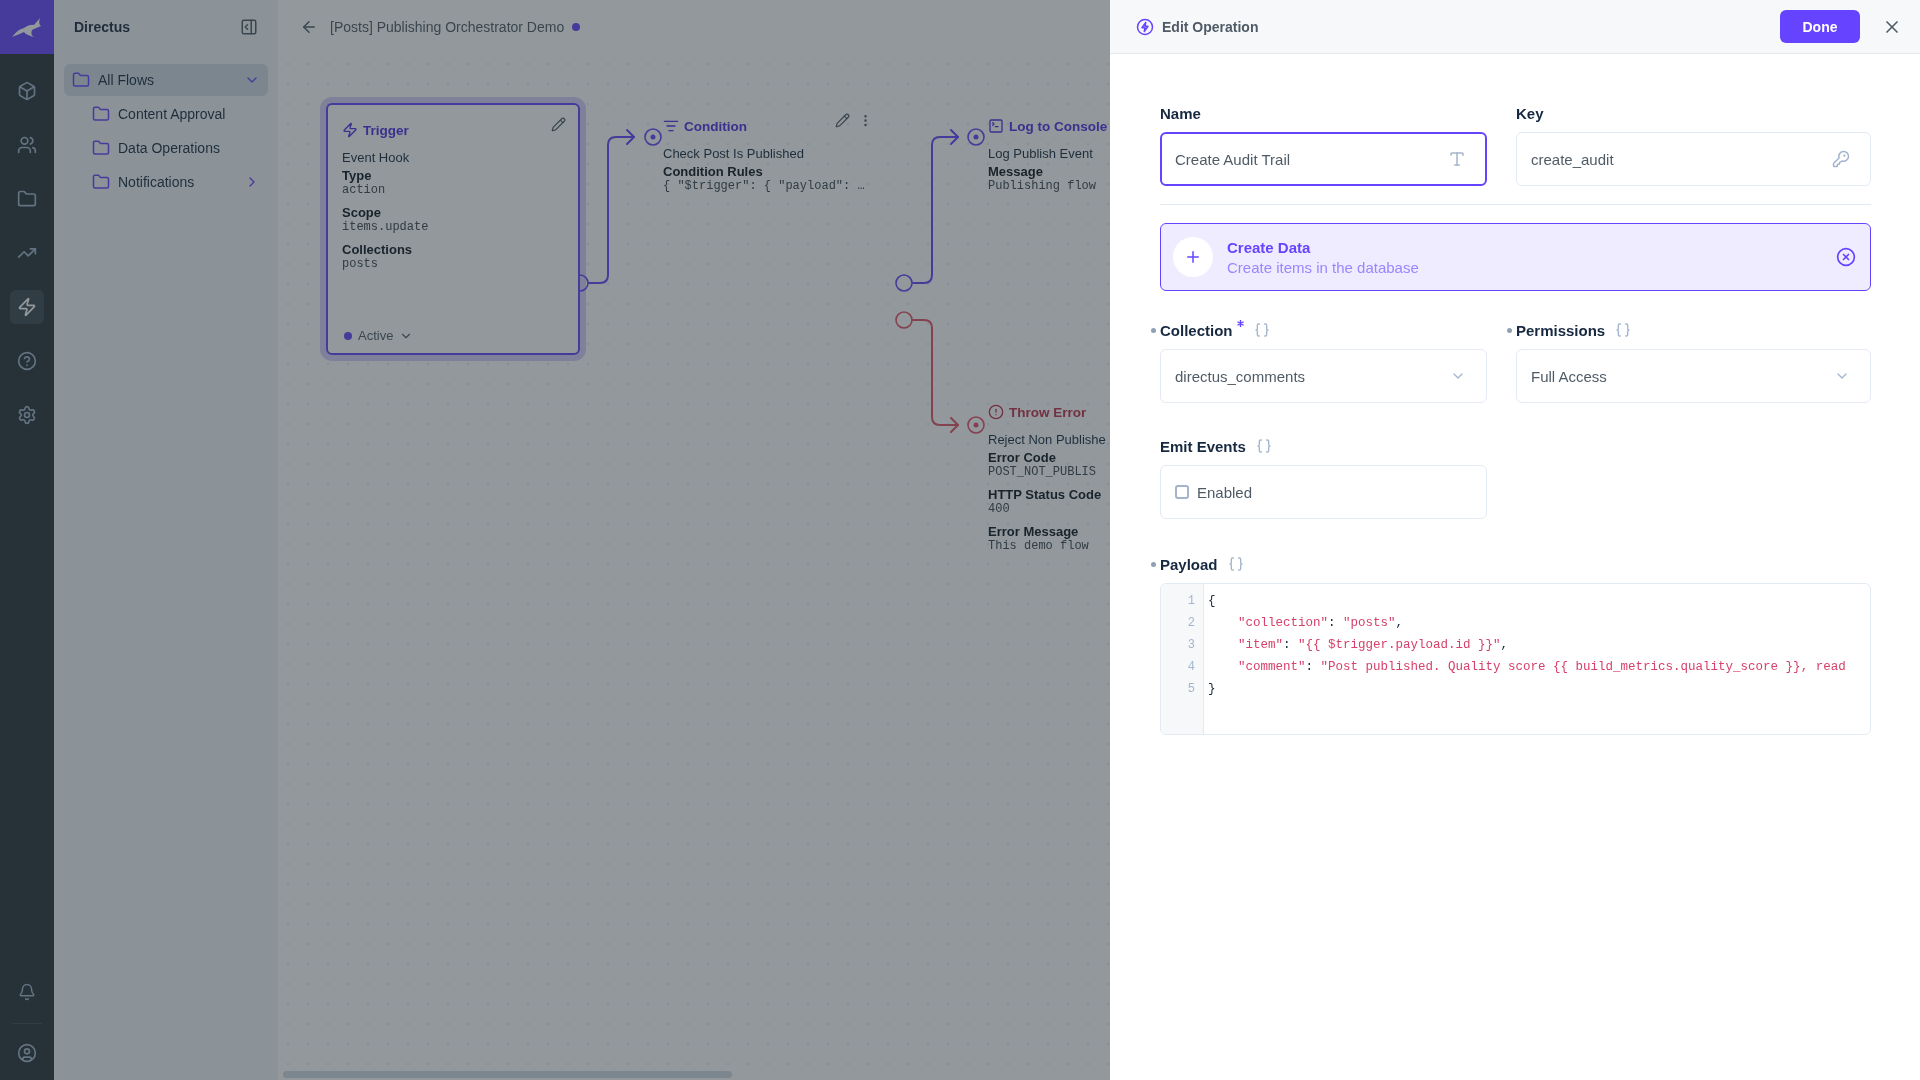 The height and width of the screenshot is (1080, 1920). Describe the element at coordinates (1457, 159) in the screenshot. I see `text-icon` at that location.